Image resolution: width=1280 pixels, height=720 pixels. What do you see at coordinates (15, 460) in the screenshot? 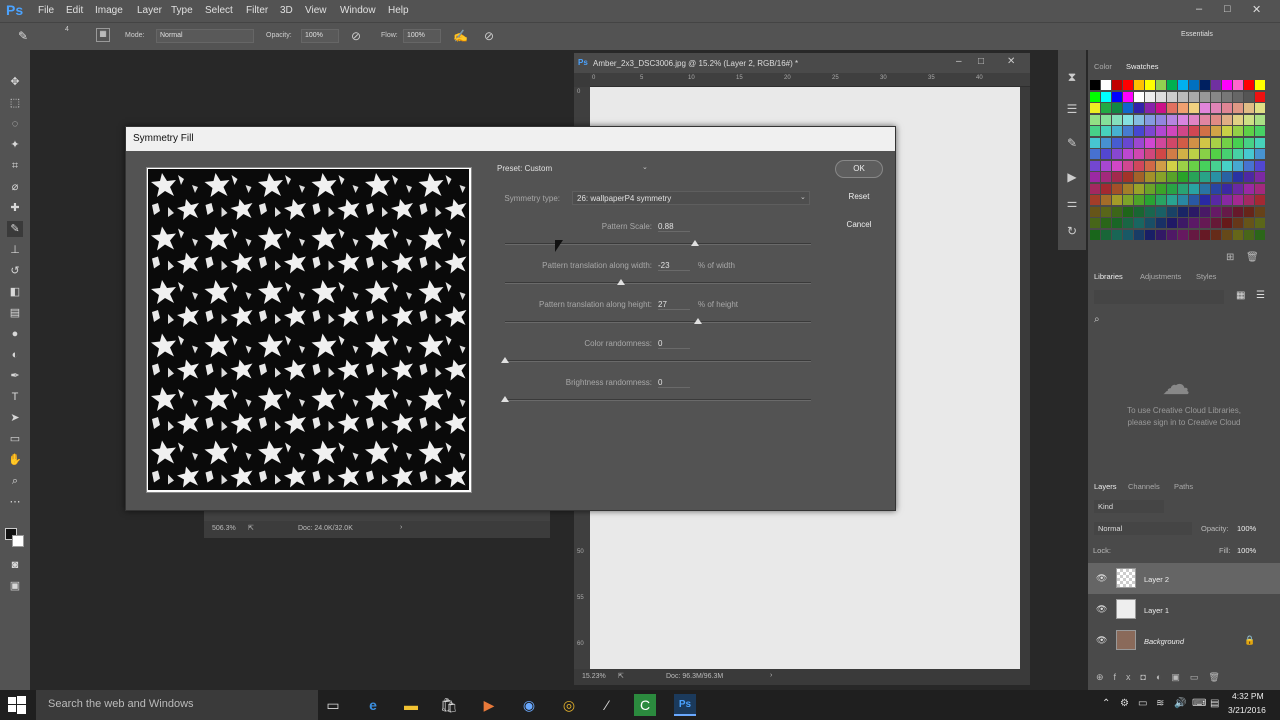
I see `hand-tool-icon: ✋` at bounding box center [15, 460].